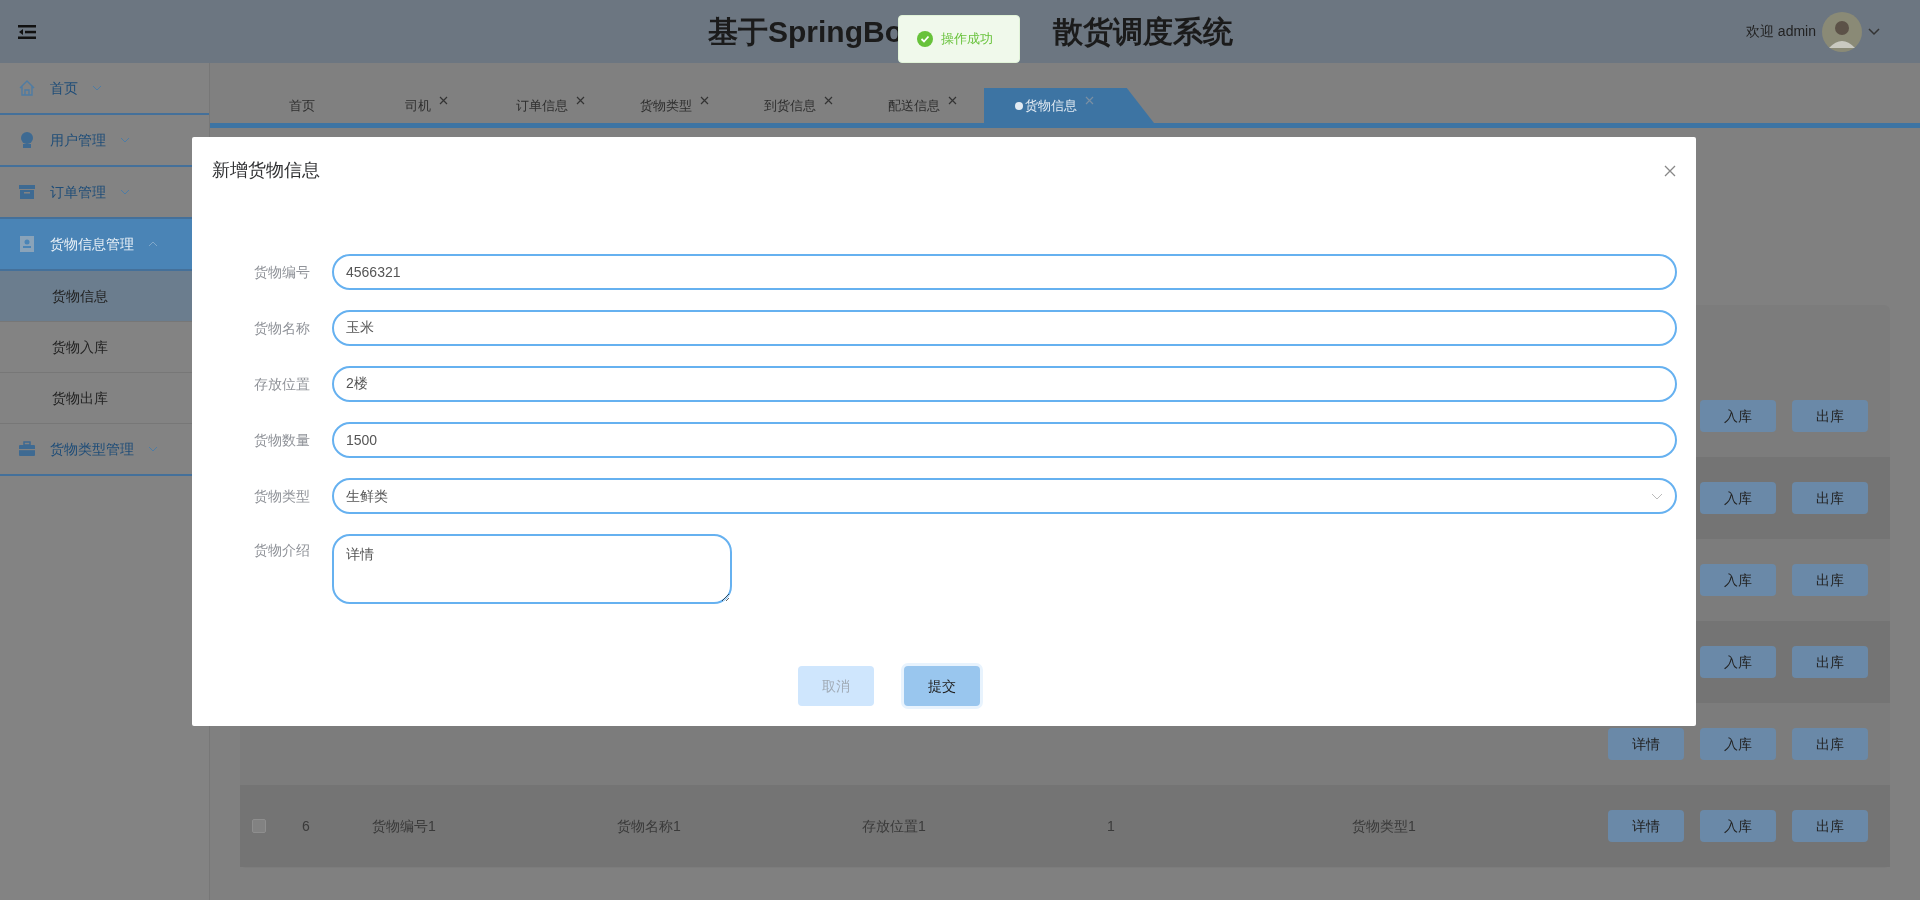  I want to click on welcome-text: 欢迎 admin, so click(1780, 31).